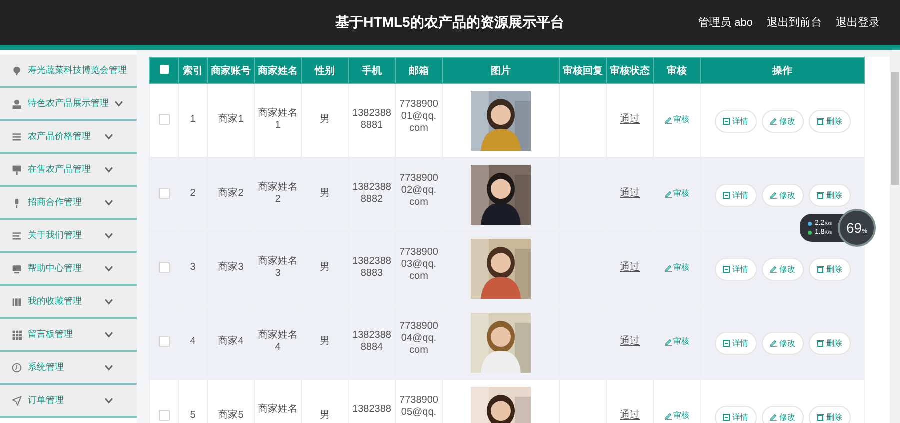 The height and width of the screenshot is (423, 900). Describe the element at coordinates (231, 343) in the screenshot. I see `table-cell: 商家4` at that location.